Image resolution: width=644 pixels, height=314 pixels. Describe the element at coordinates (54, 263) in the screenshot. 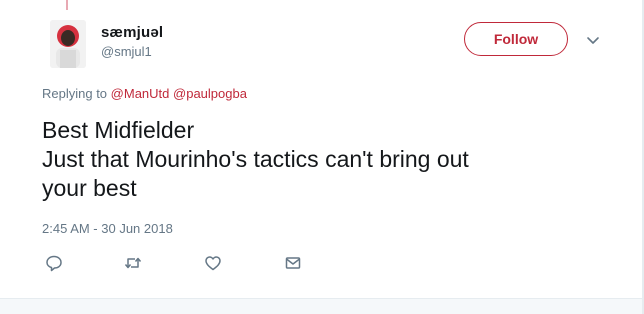

I see `reply-icon` at that location.